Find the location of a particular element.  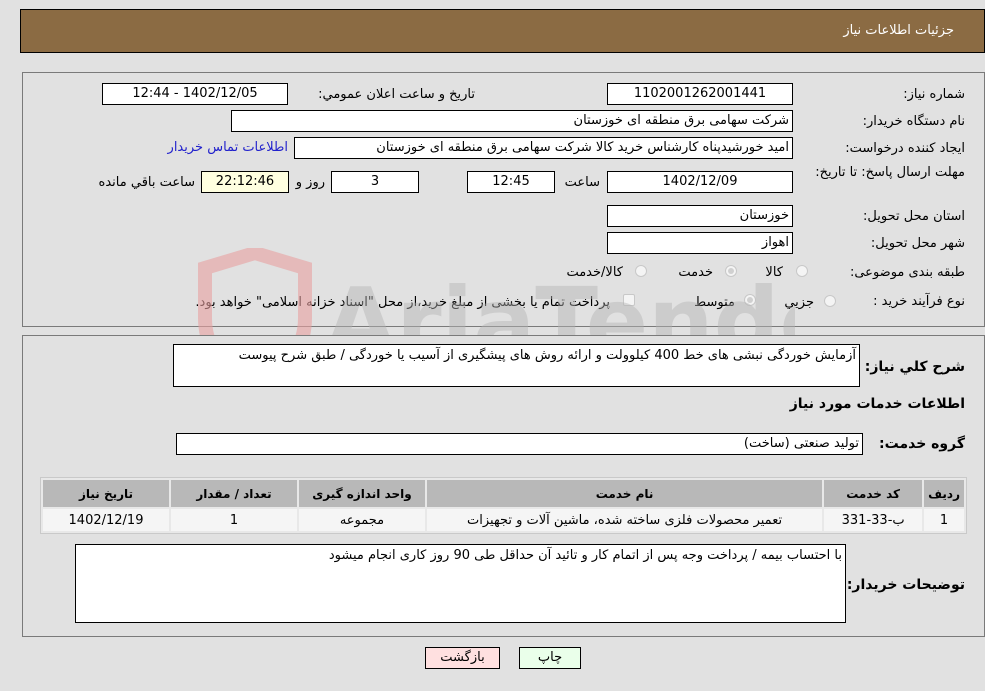

province-field: خوزستان is located at coordinates (700, 216).